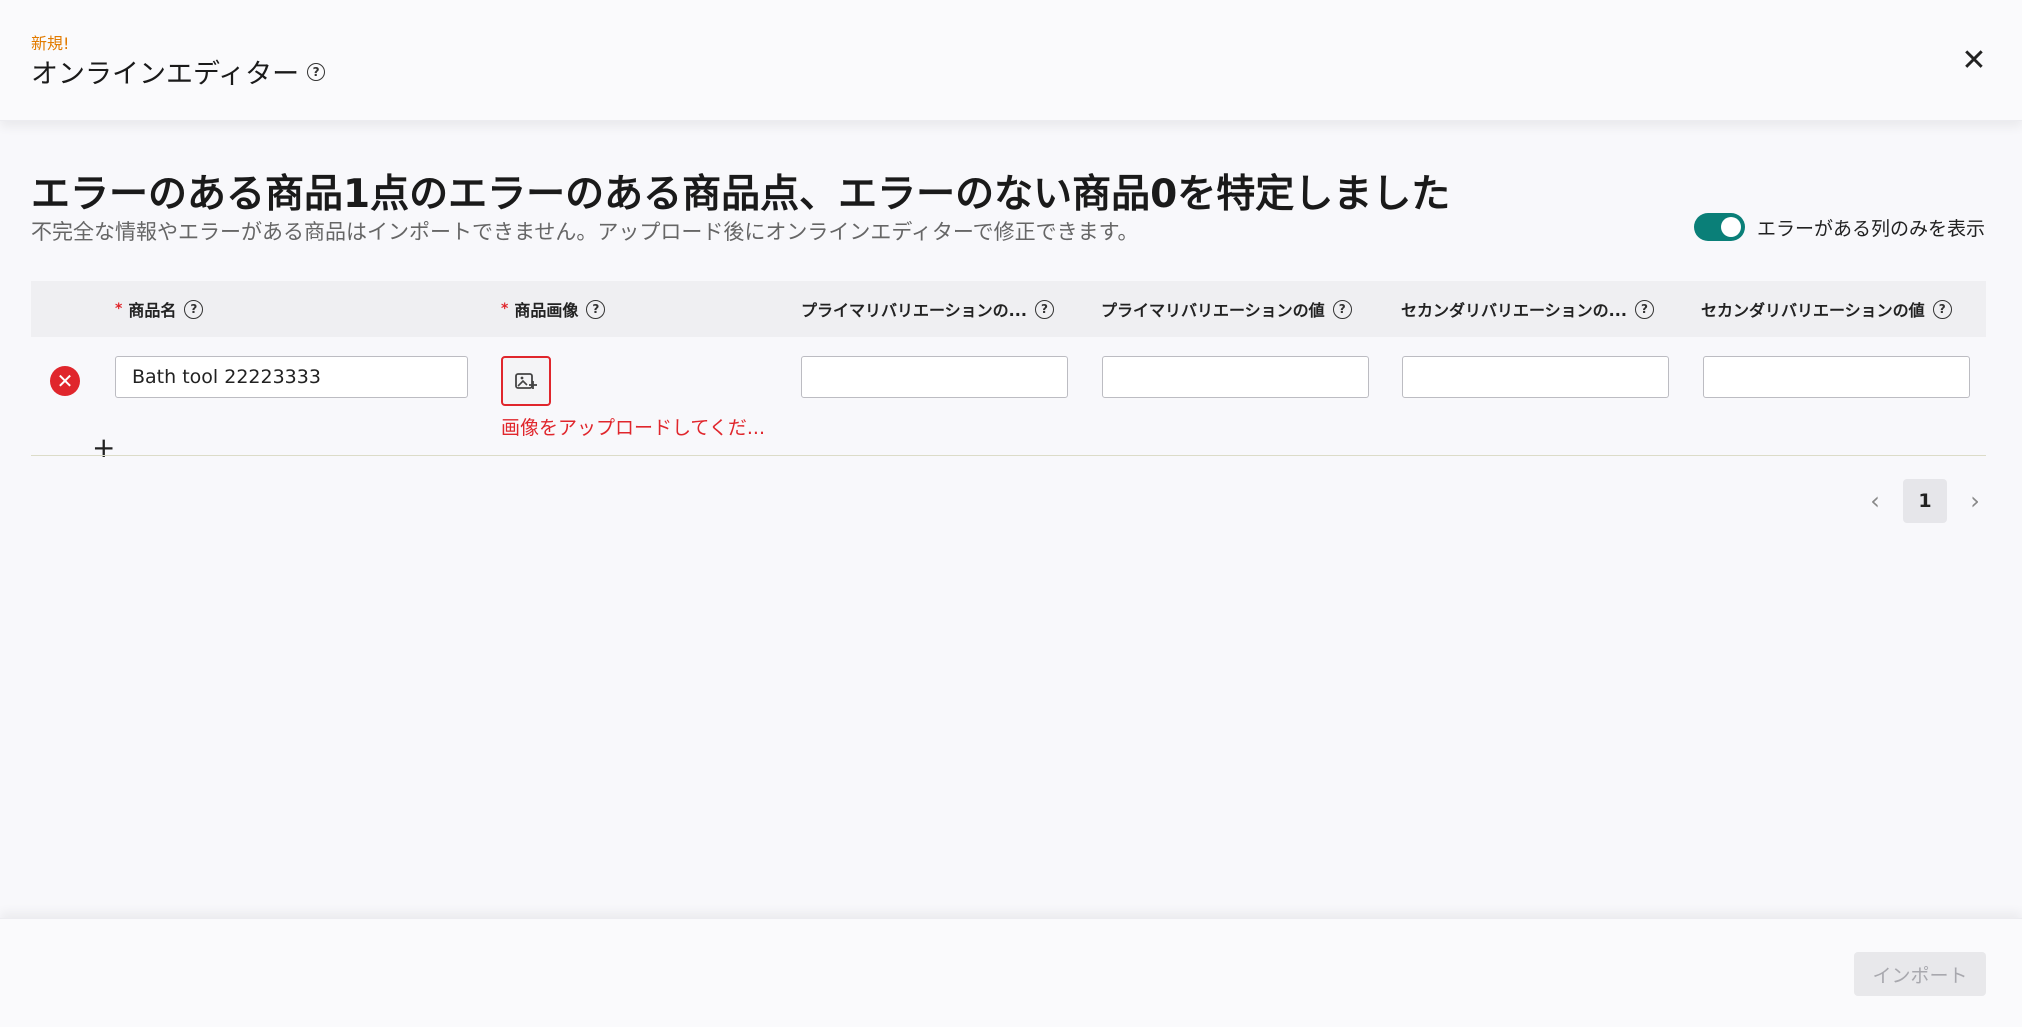  Describe the element at coordinates (934, 377) in the screenshot. I see `primary-variation-name-input` at that location.